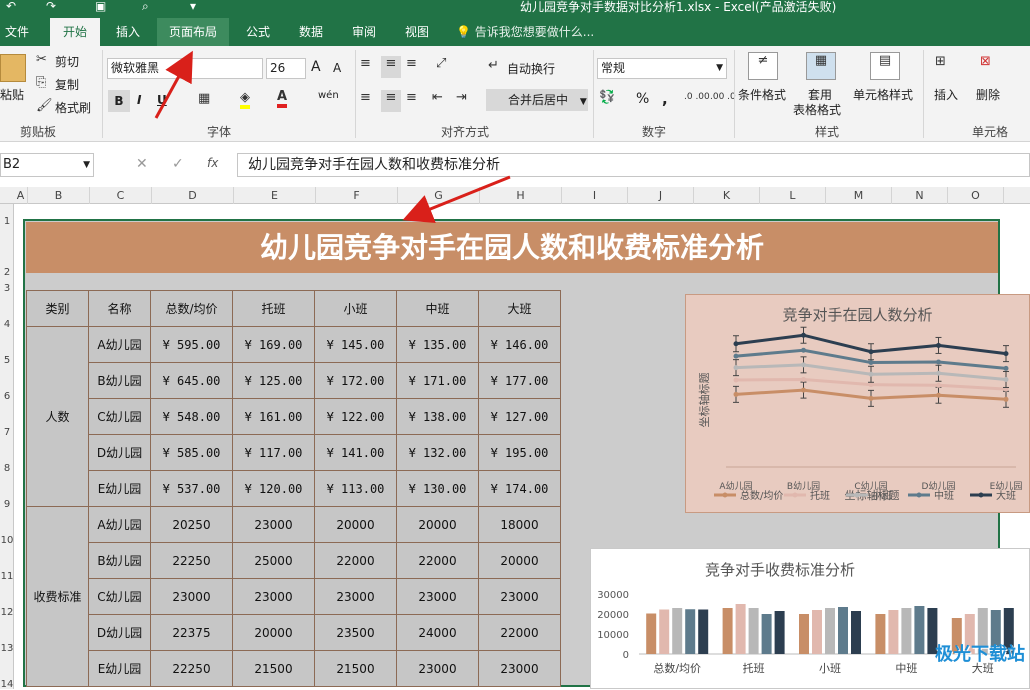 This screenshot has height=690, width=1030. I want to click on column-header-M: M, so click(859, 195).